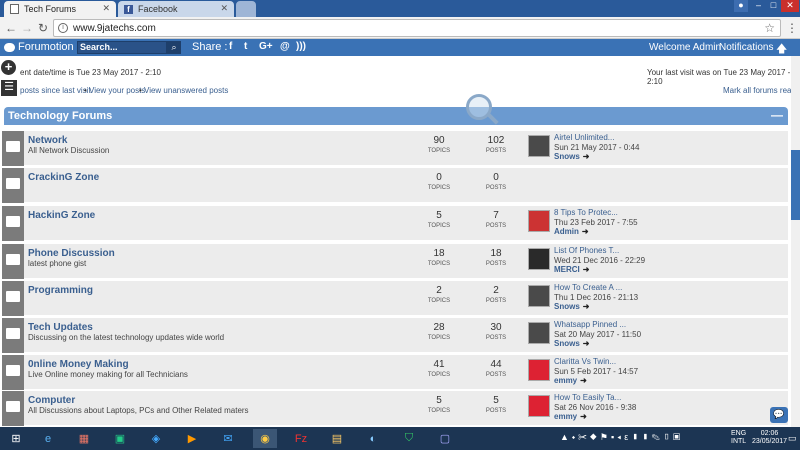  Describe the element at coordinates (8, 67) in the screenshot. I see `add-icon: +` at that location.